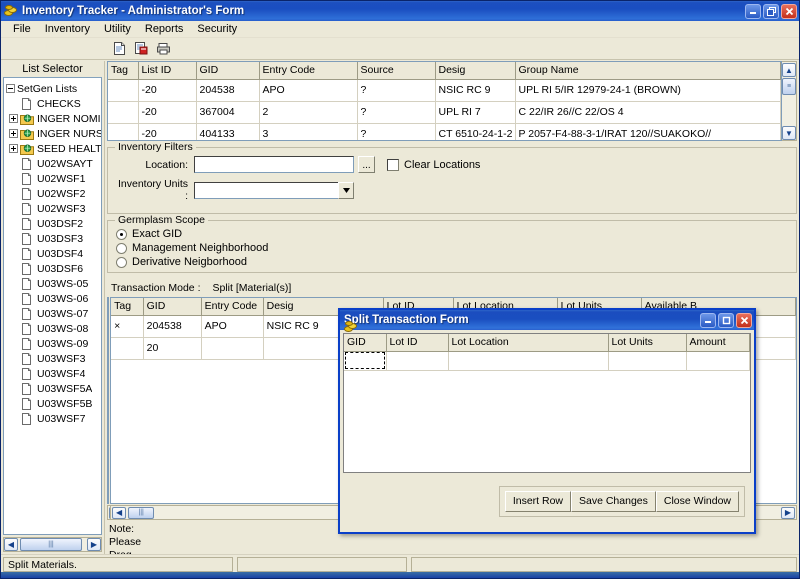 This screenshot has width=800, height=579. I want to click on cell-lot-id, so click(417, 361).